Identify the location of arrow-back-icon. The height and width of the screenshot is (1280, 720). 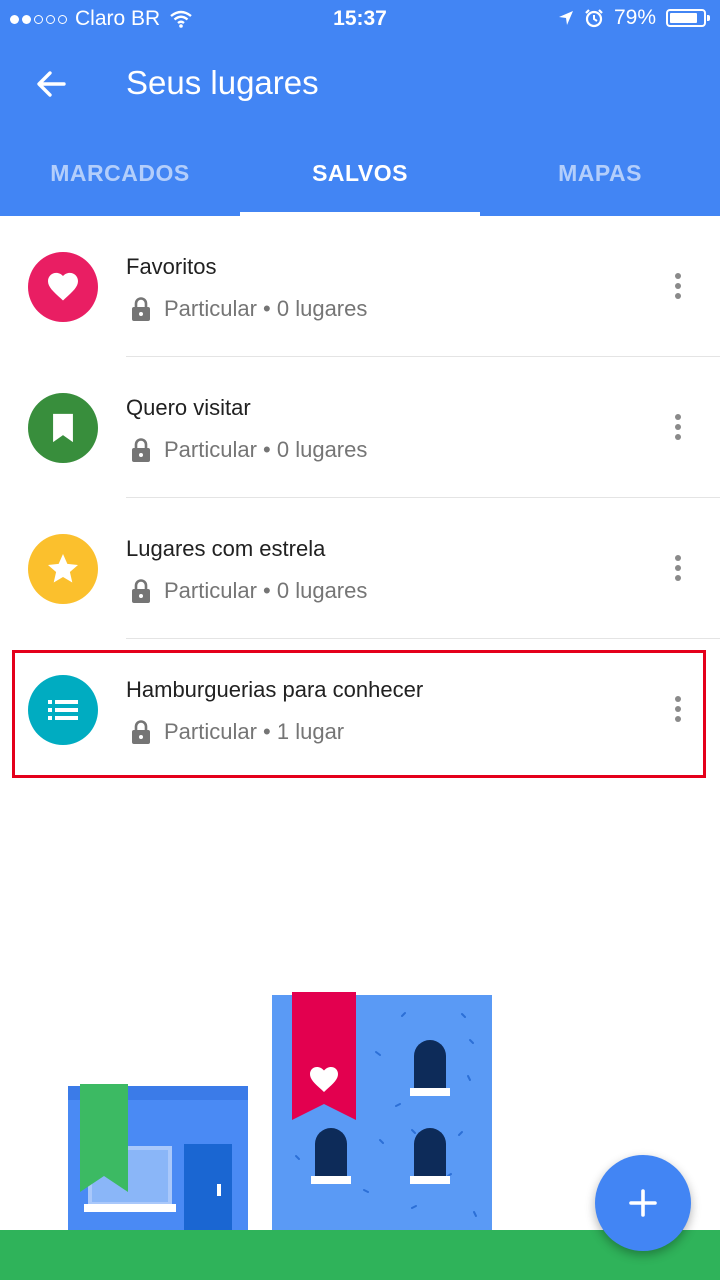
(51, 84).